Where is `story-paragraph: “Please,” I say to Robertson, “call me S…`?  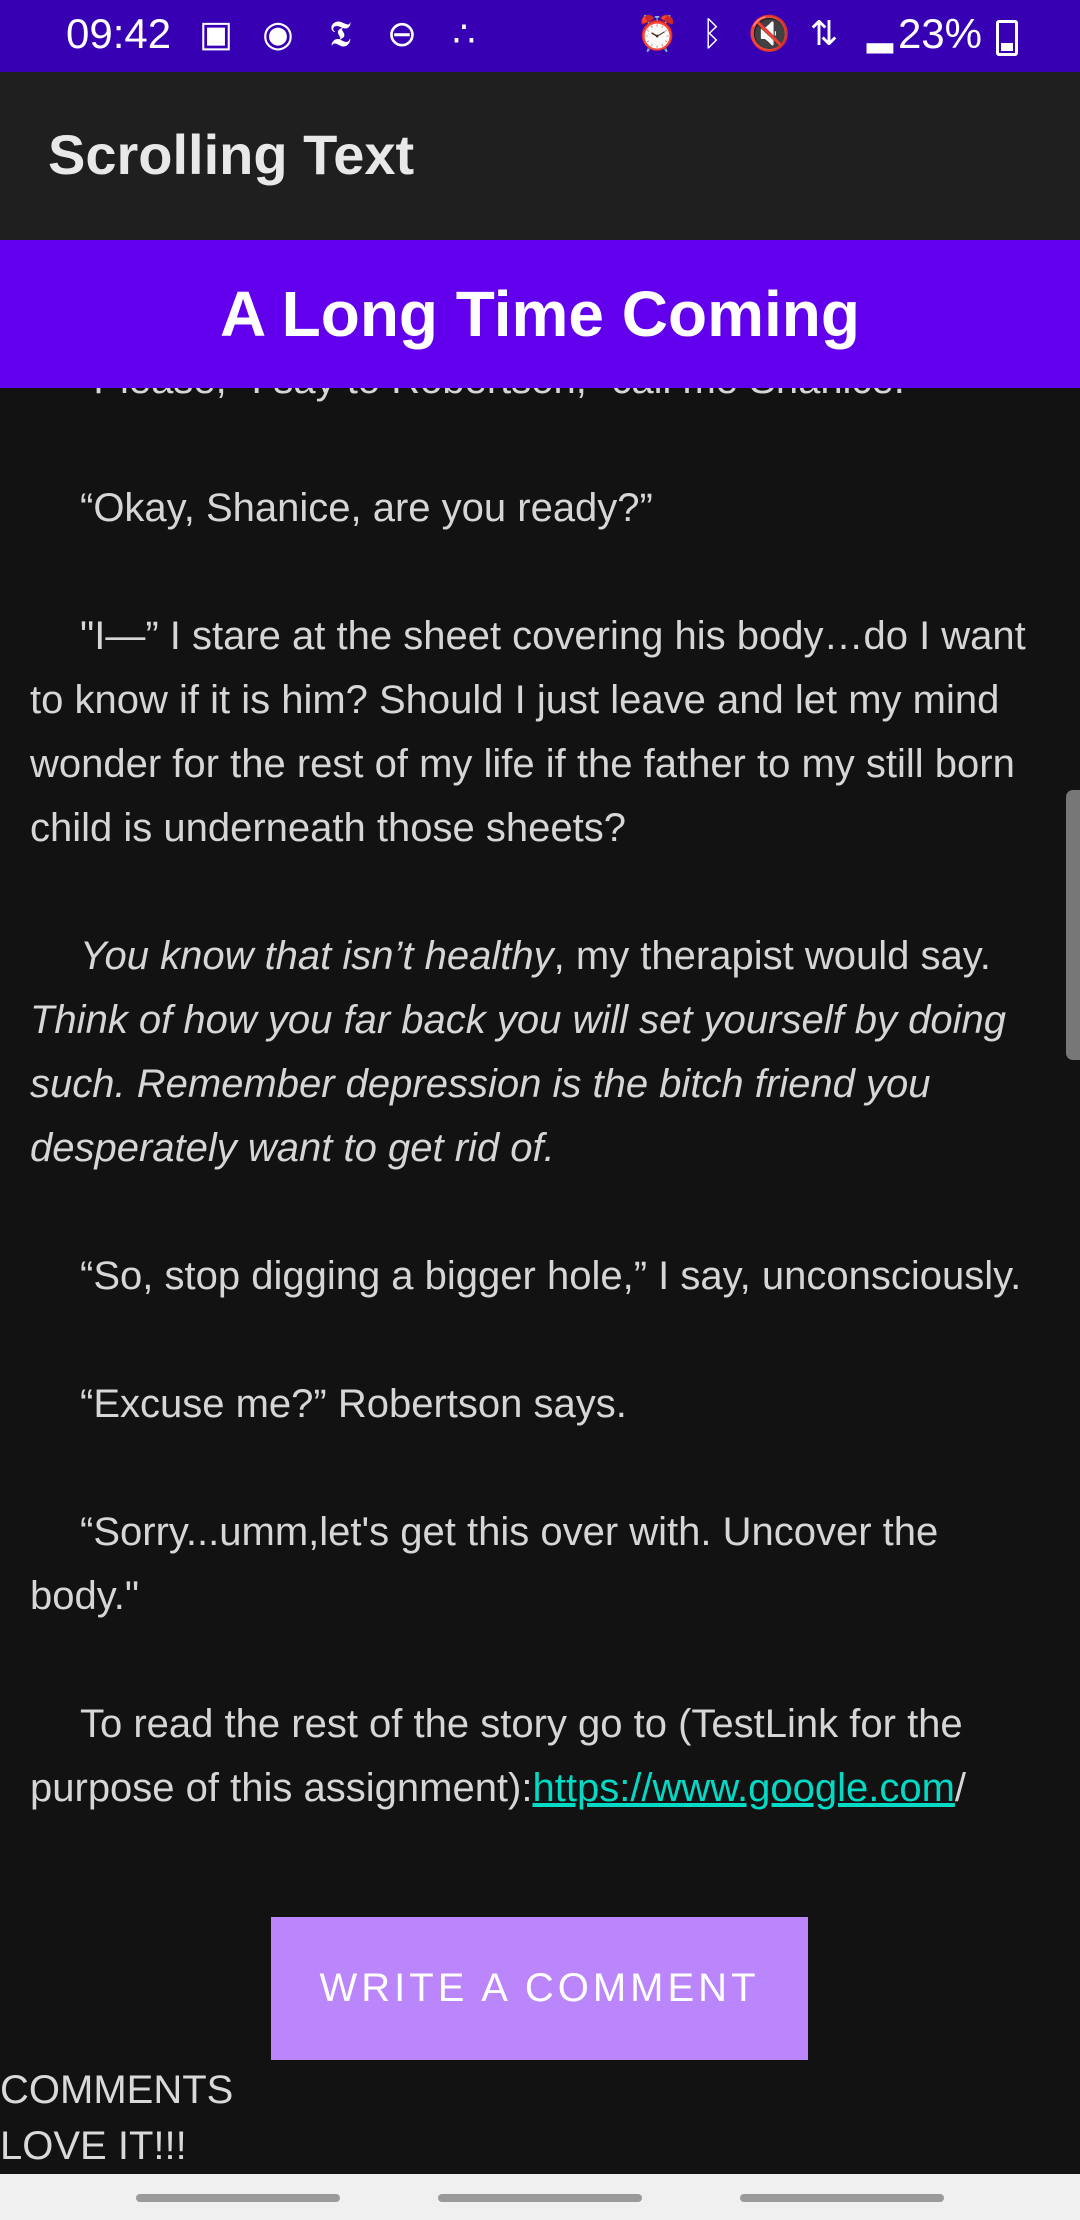
story-paragraph: “Please,” I say to Robertson, “call me S… is located at coordinates (535, 400).